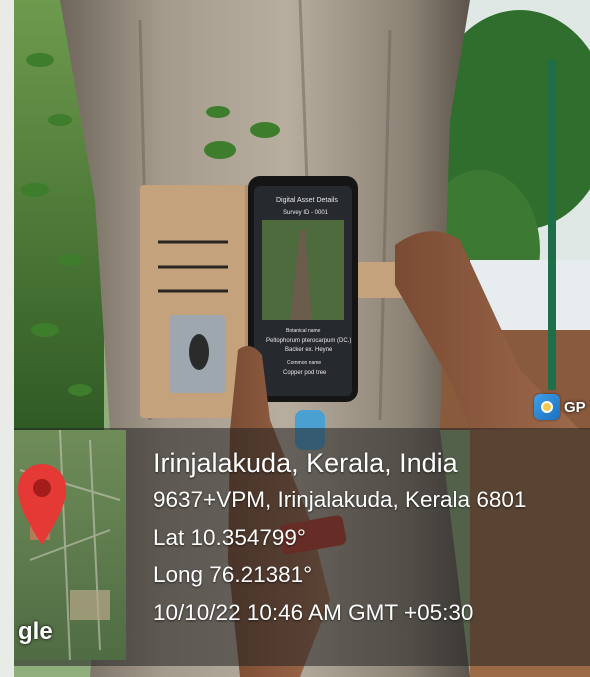  Describe the element at coordinates (229, 537) in the screenshot. I see `location-latitude: Lat 10.354799°` at that location.